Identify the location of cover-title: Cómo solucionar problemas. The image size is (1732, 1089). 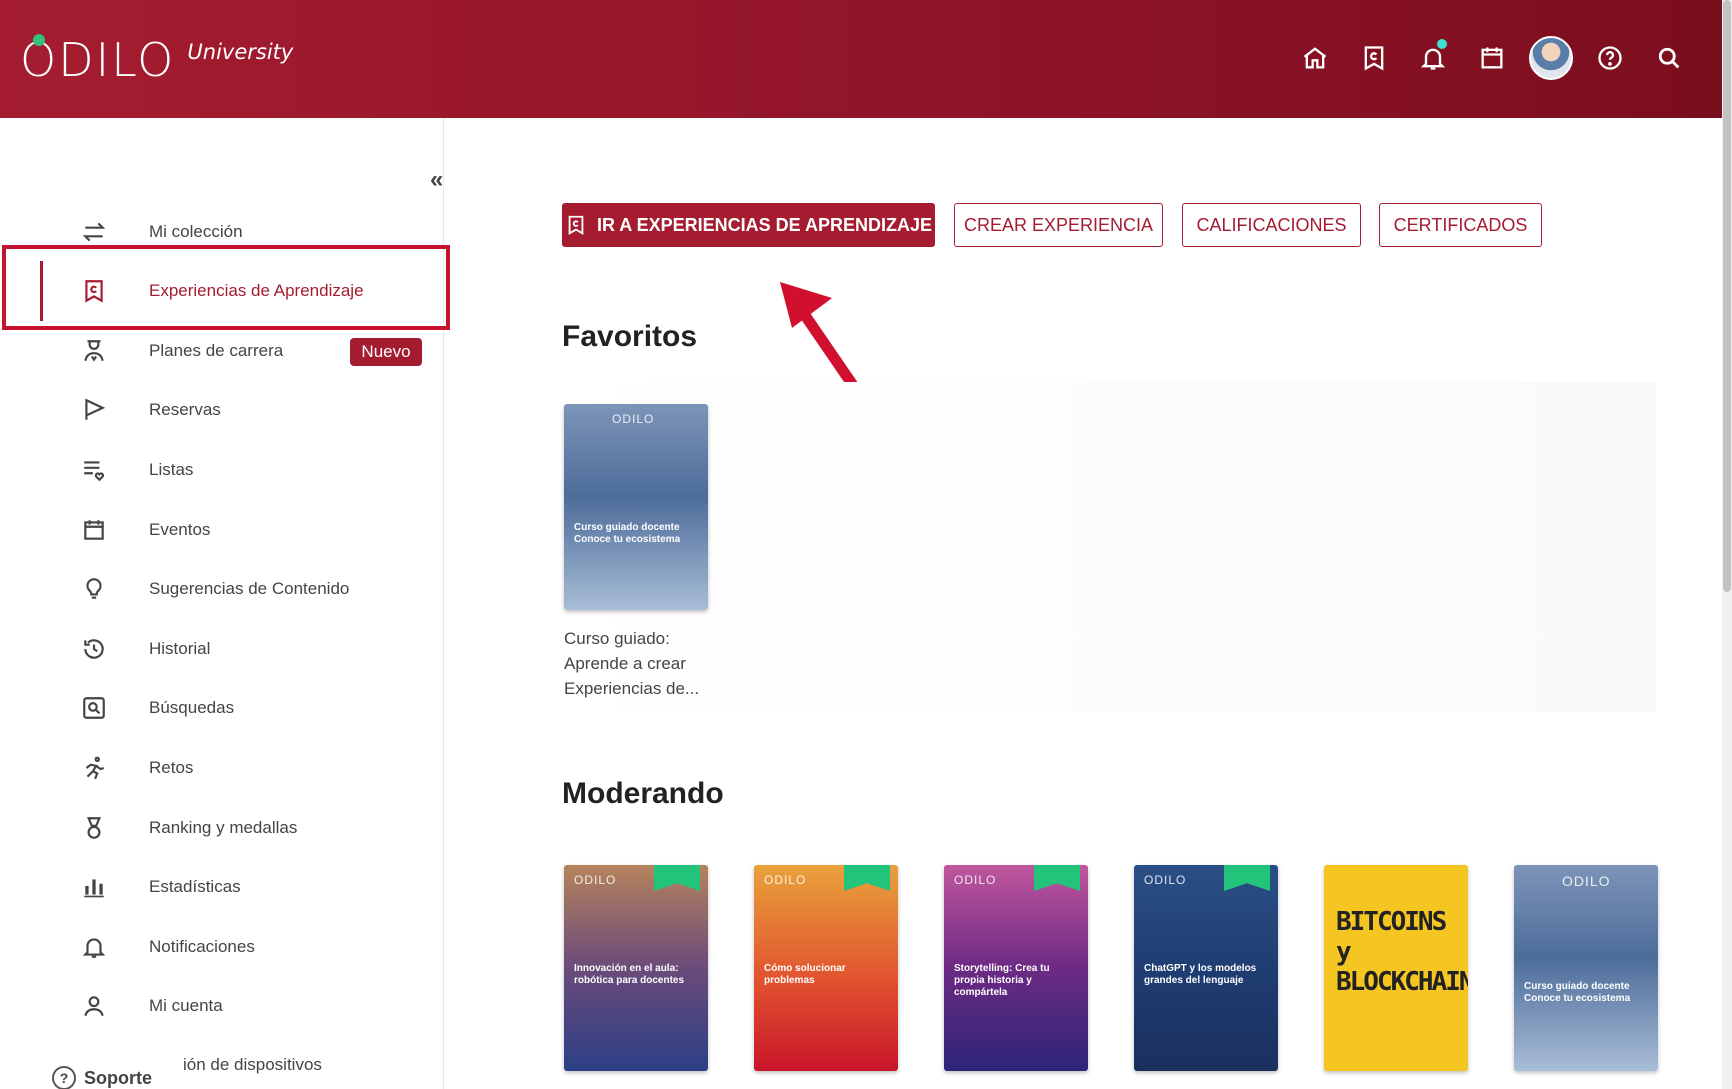
(805, 974).